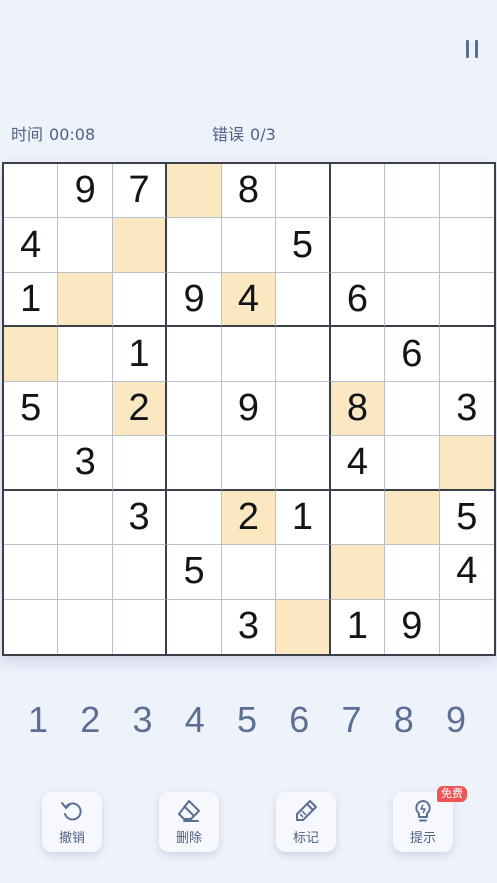  Describe the element at coordinates (306, 822) in the screenshot. I see `note-button: 标记` at that location.